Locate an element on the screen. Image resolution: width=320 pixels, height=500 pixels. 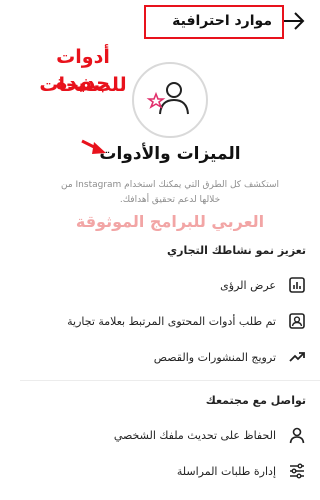
insights-bar-chart-icon is located at coordinates (297, 285).